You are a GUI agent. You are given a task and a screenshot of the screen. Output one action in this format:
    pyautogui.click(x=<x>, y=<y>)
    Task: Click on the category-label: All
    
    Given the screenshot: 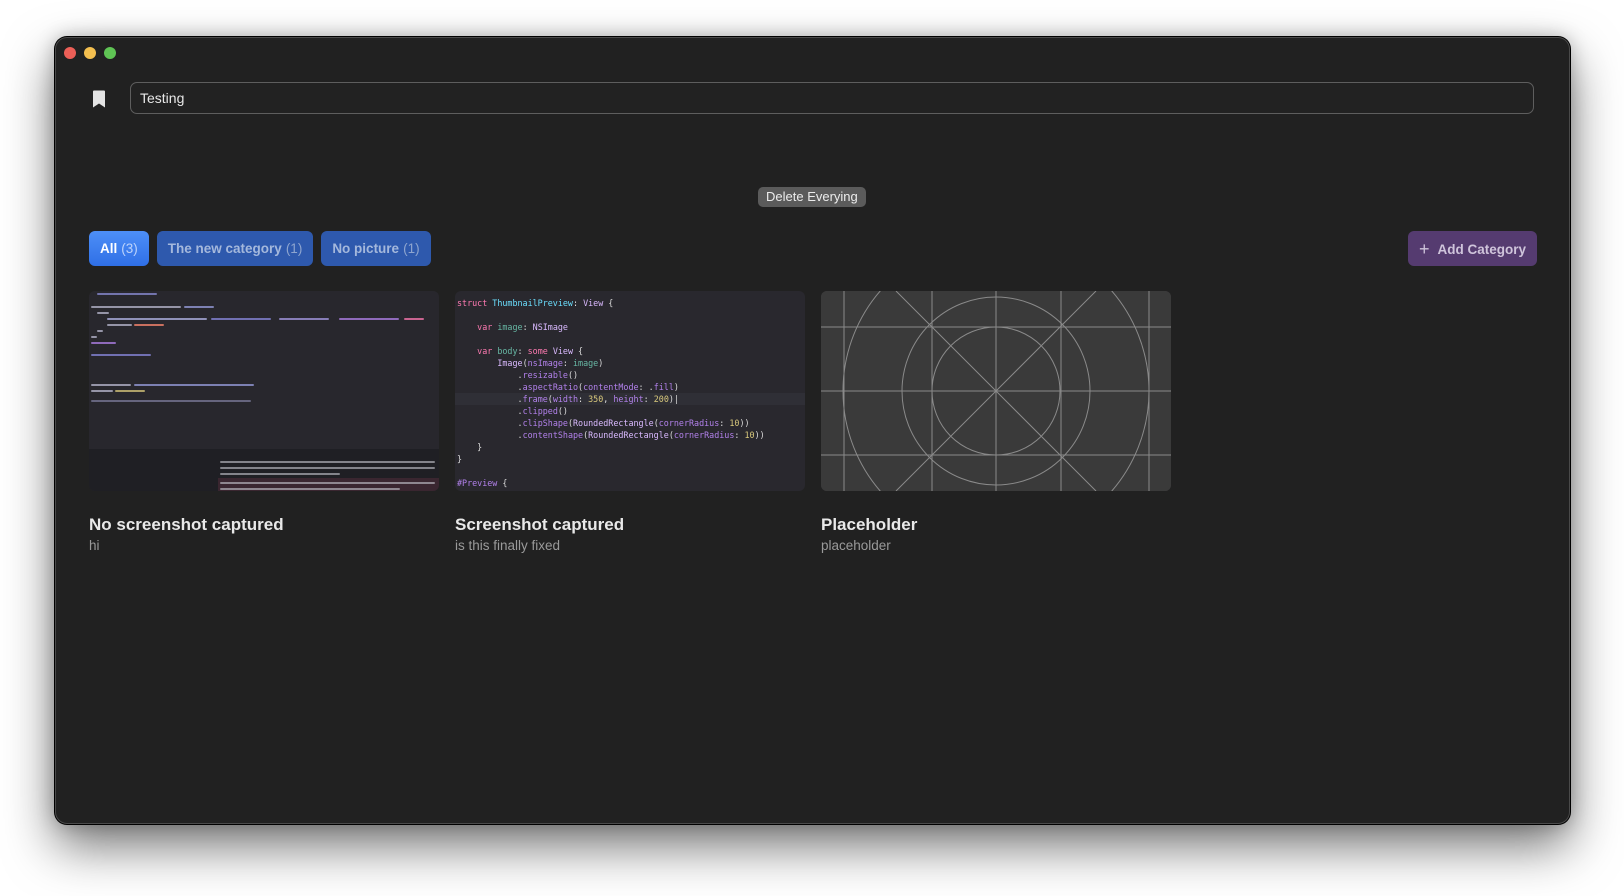 What is the action you would take?
    pyautogui.click(x=109, y=248)
    